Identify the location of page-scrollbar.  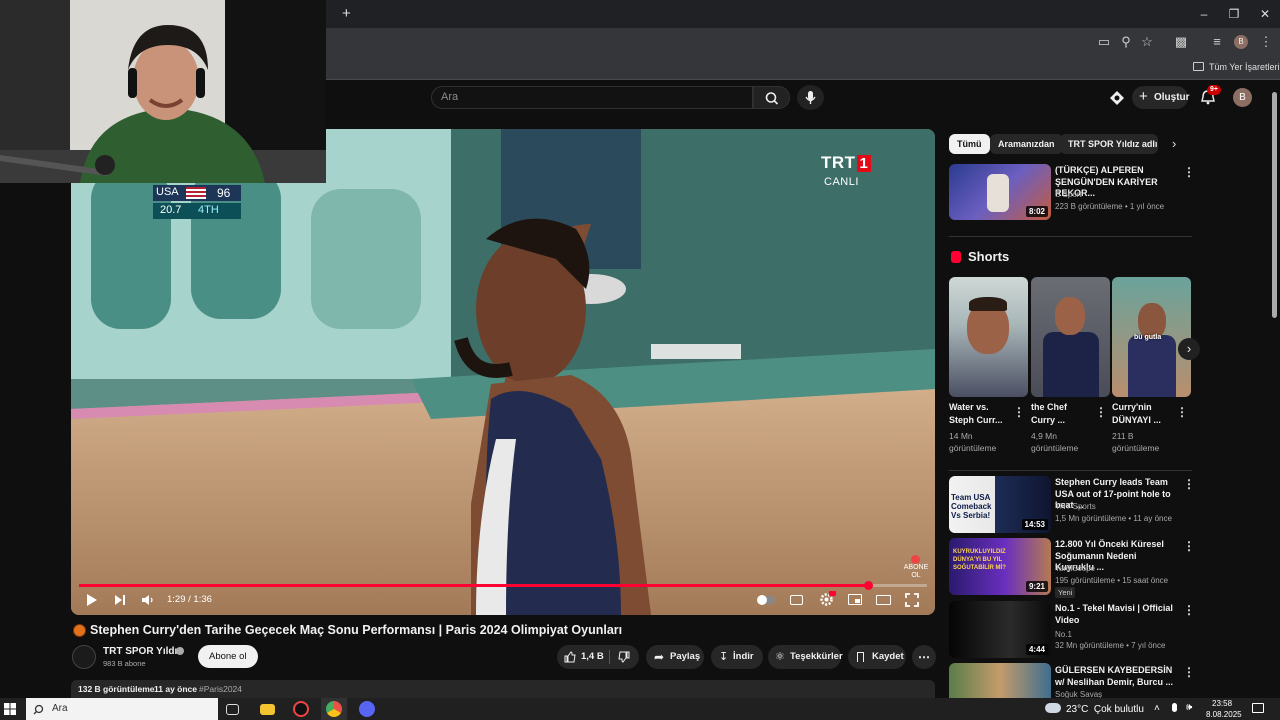
(1274, 205).